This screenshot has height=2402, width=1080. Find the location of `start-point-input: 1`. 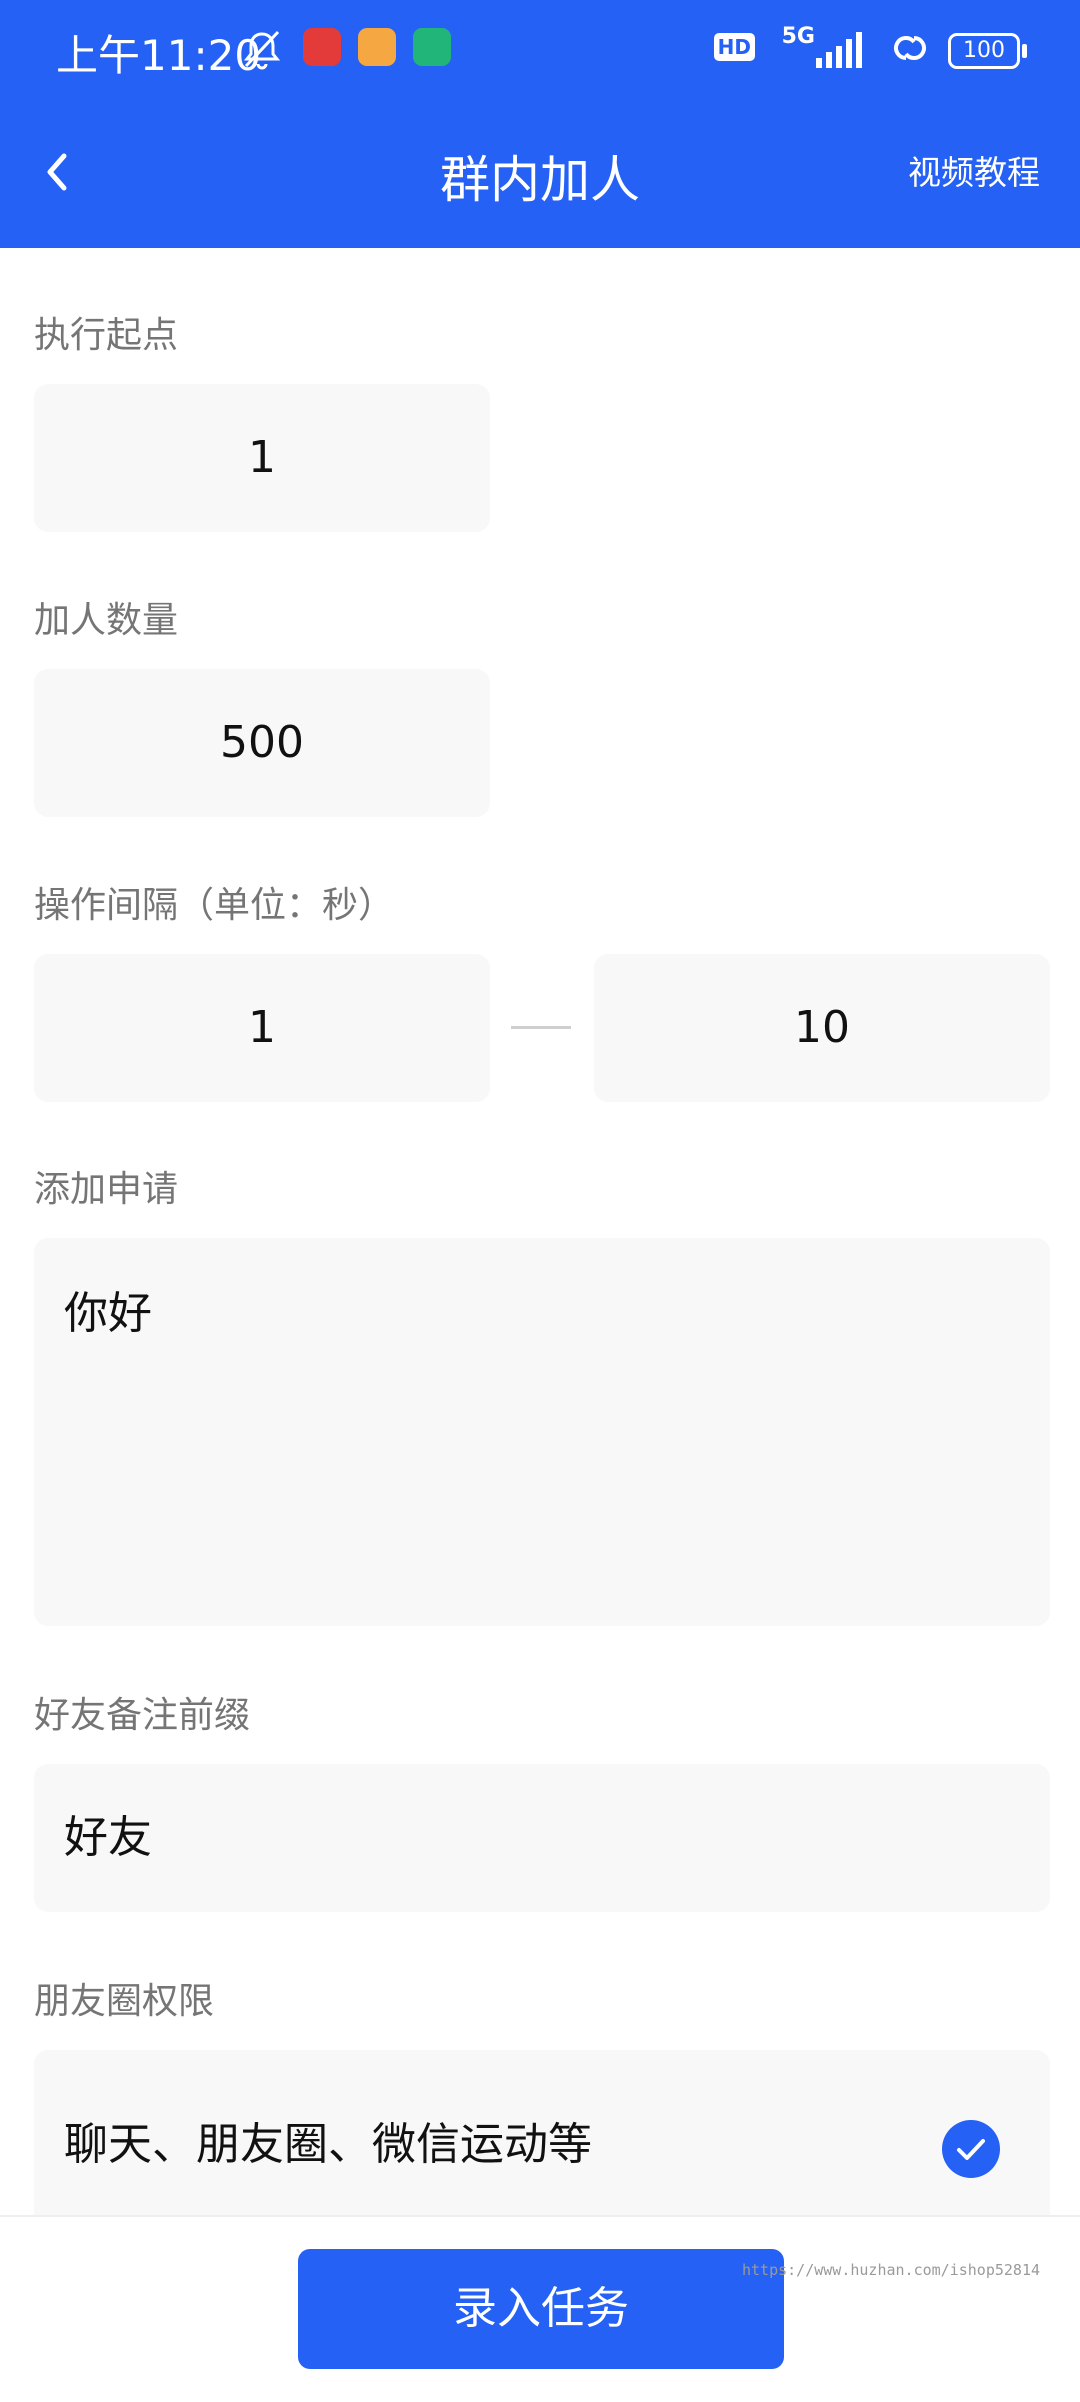

start-point-input: 1 is located at coordinates (262, 458).